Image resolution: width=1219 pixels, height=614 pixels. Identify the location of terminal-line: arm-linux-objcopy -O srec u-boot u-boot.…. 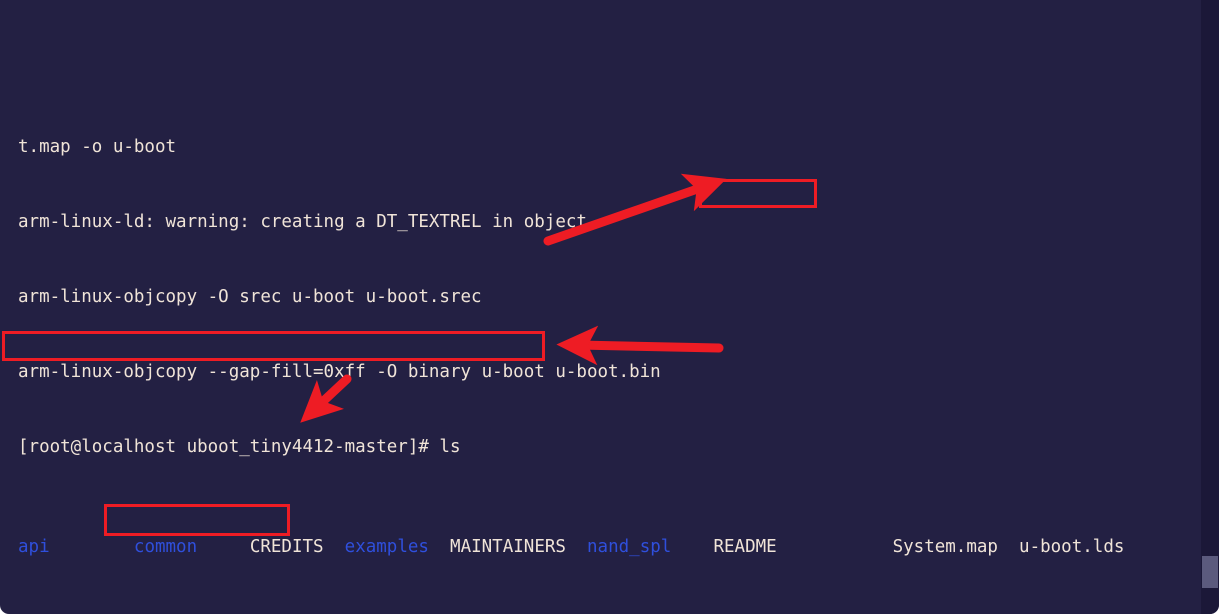
(604, 297).